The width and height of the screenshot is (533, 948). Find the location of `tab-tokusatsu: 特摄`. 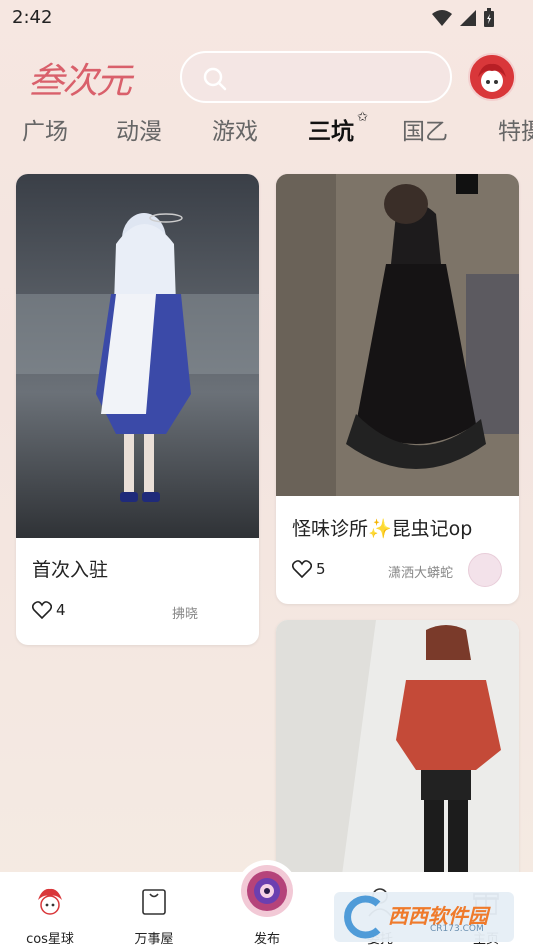

tab-tokusatsu: 特摄 is located at coordinates (515, 129).